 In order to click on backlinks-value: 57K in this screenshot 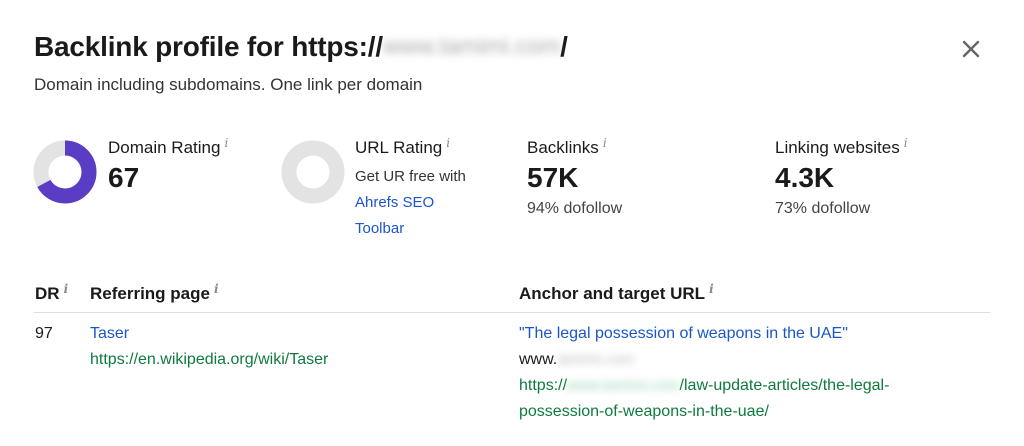, I will do `click(553, 177)`.